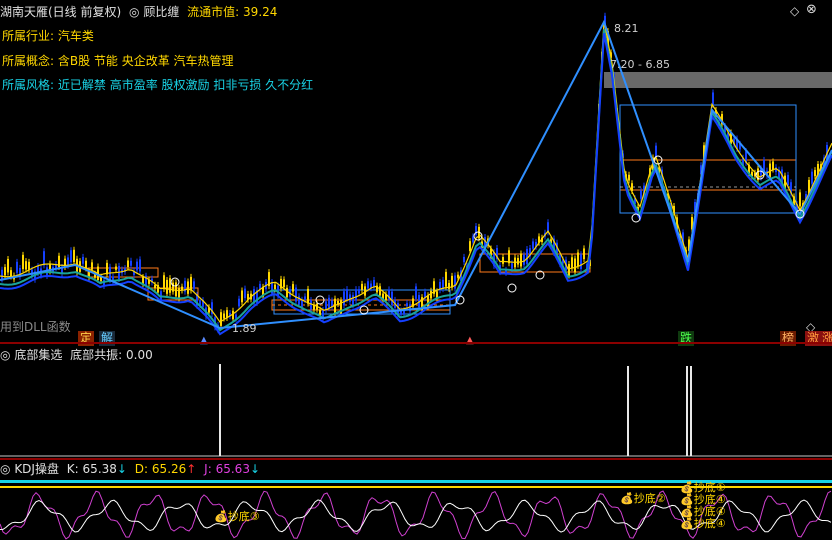 The height and width of the screenshot is (540, 832). What do you see at coordinates (811, 9) in the screenshot?
I see `close-icon: ⊗` at bounding box center [811, 9].